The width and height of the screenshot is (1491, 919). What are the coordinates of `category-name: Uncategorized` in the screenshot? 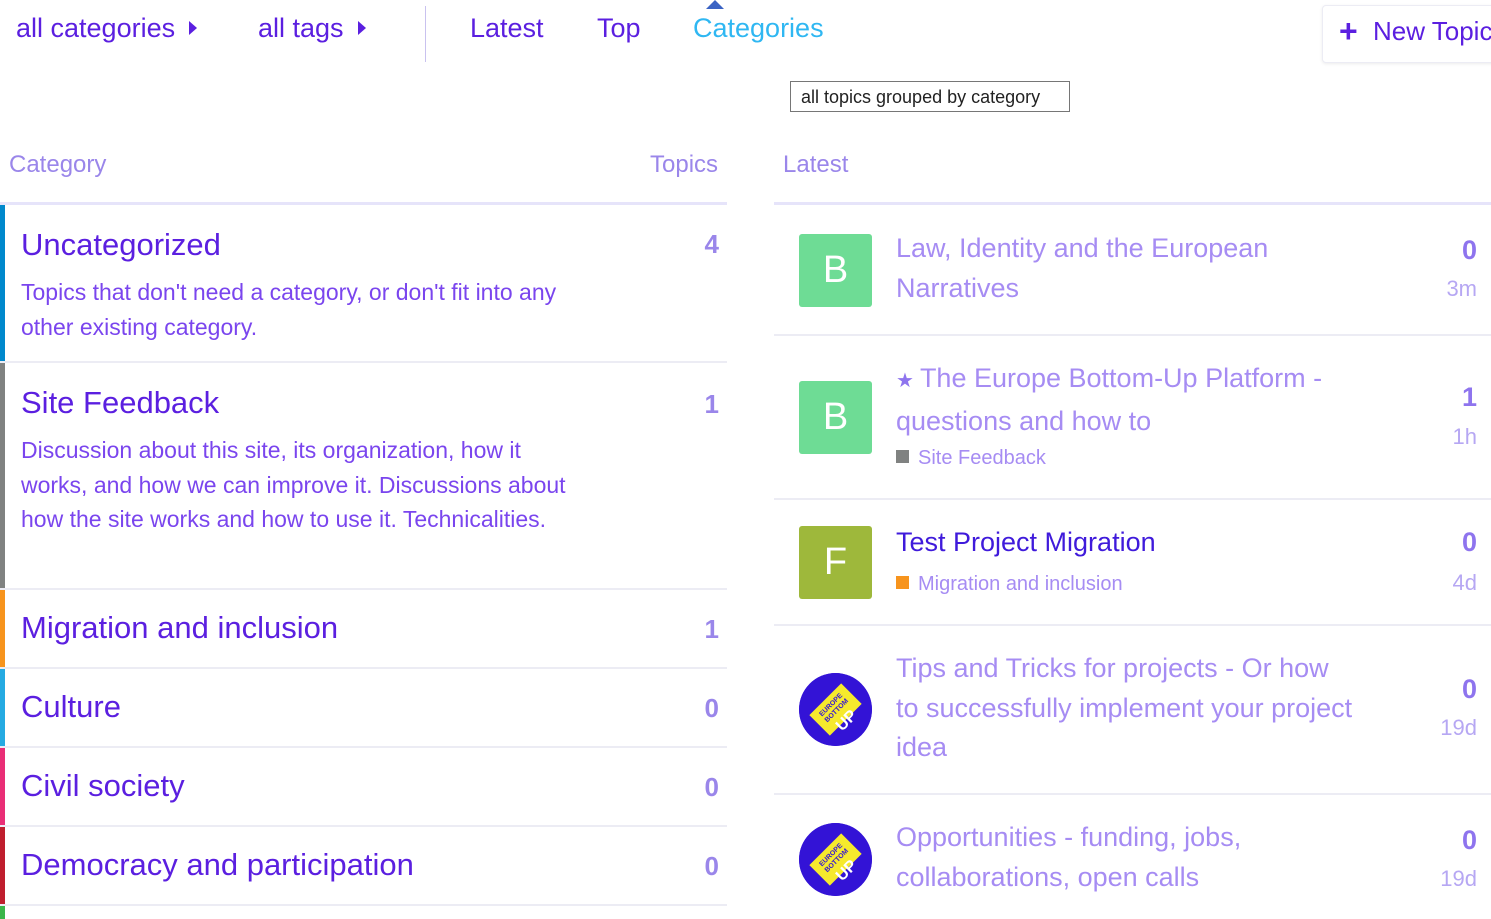 It's located at (121, 245).